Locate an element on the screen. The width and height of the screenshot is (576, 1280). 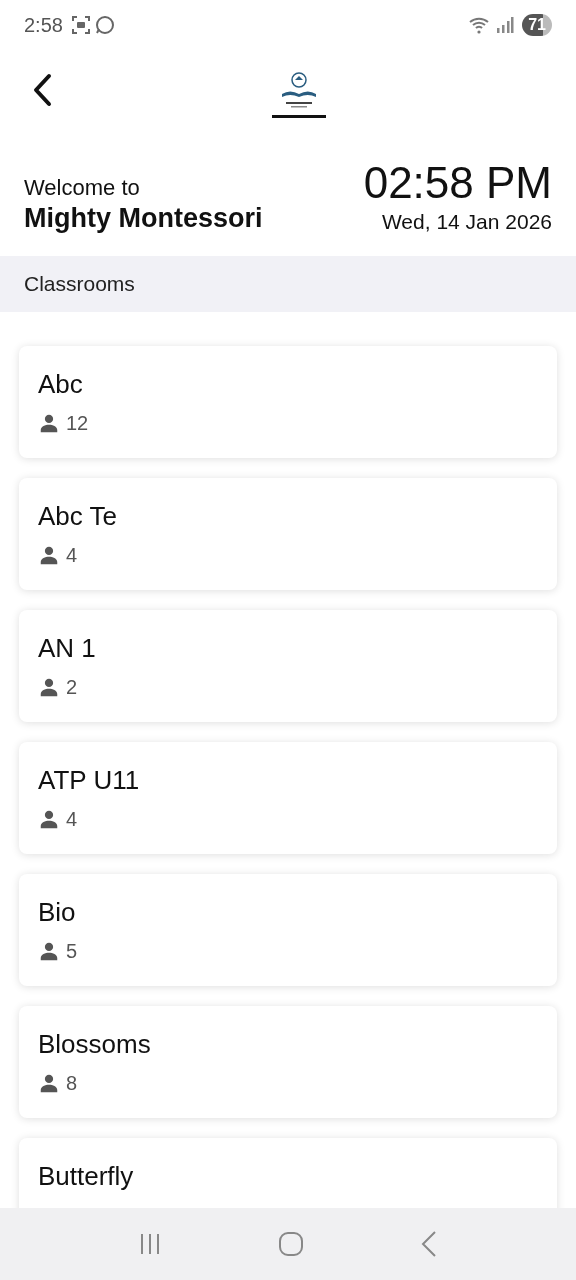
classroom-name: Abc Te is located at coordinates (78, 516).